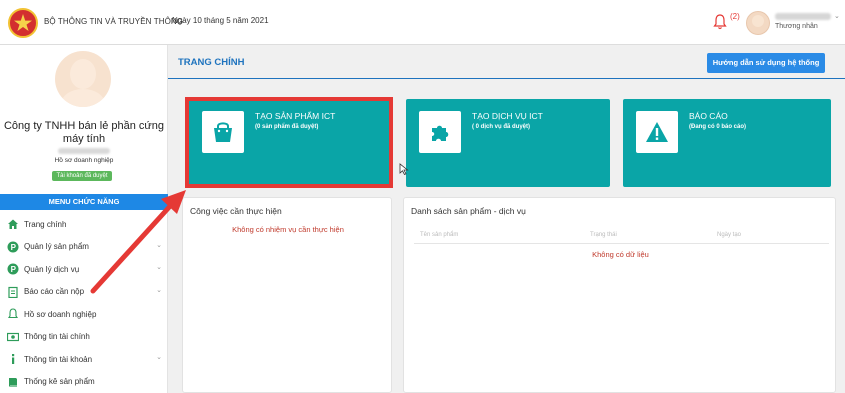  What do you see at coordinates (52, 269) in the screenshot?
I see `sidebar-item-label: Quản lý dịch vụ` at bounding box center [52, 269].